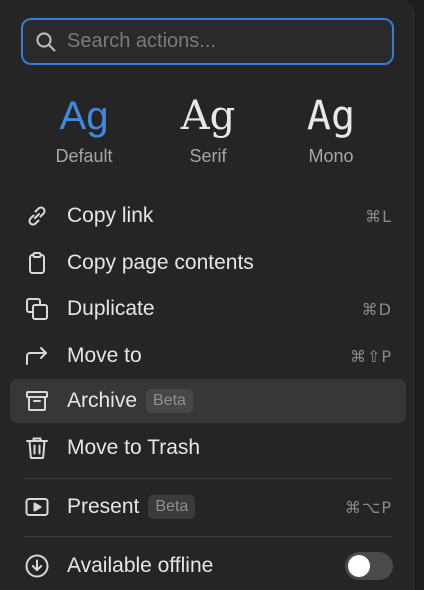 The width and height of the screenshot is (424, 590). Describe the element at coordinates (208, 507) in the screenshot. I see `menu-item-present: Present Beta ⌘⌥P` at that location.